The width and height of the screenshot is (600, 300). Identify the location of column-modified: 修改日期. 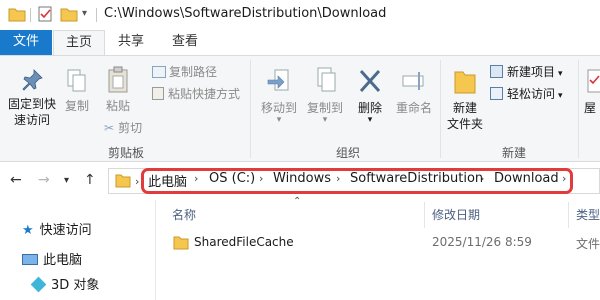
(456, 214).